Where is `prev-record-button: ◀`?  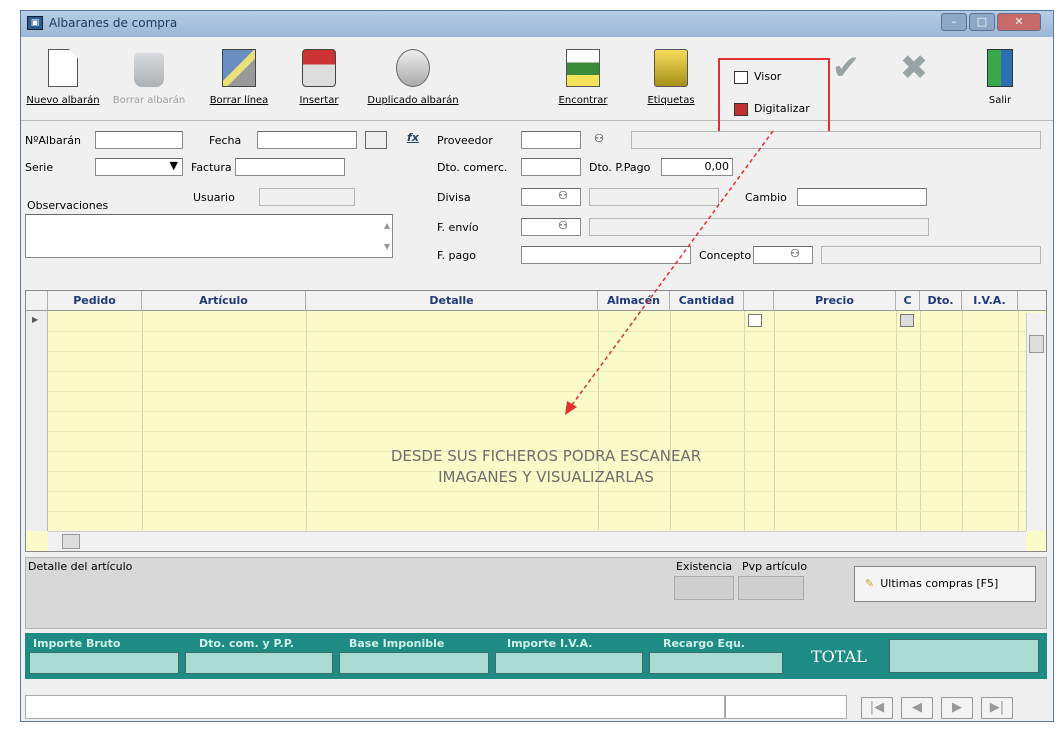 prev-record-button: ◀ is located at coordinates (917, 708).